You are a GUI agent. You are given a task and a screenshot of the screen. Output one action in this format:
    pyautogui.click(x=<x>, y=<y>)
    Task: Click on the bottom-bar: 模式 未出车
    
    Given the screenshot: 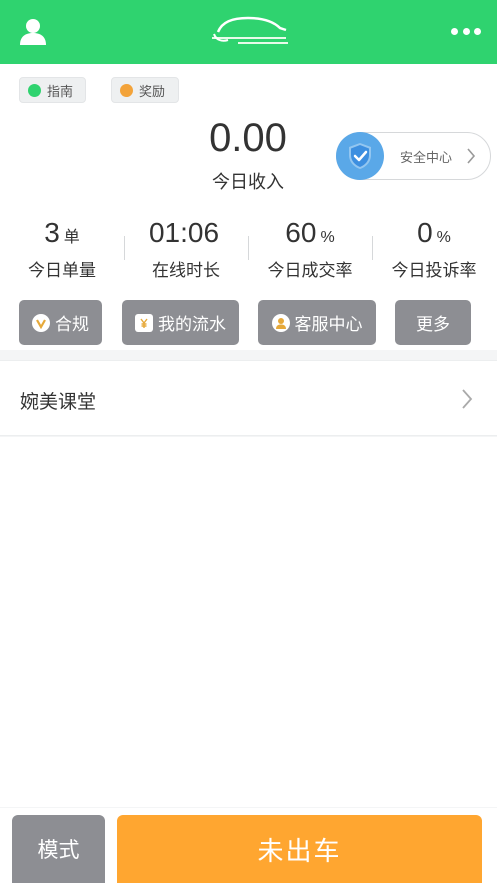 What is the action you would take?
    pyautogui.click(x=248, y=845)
    